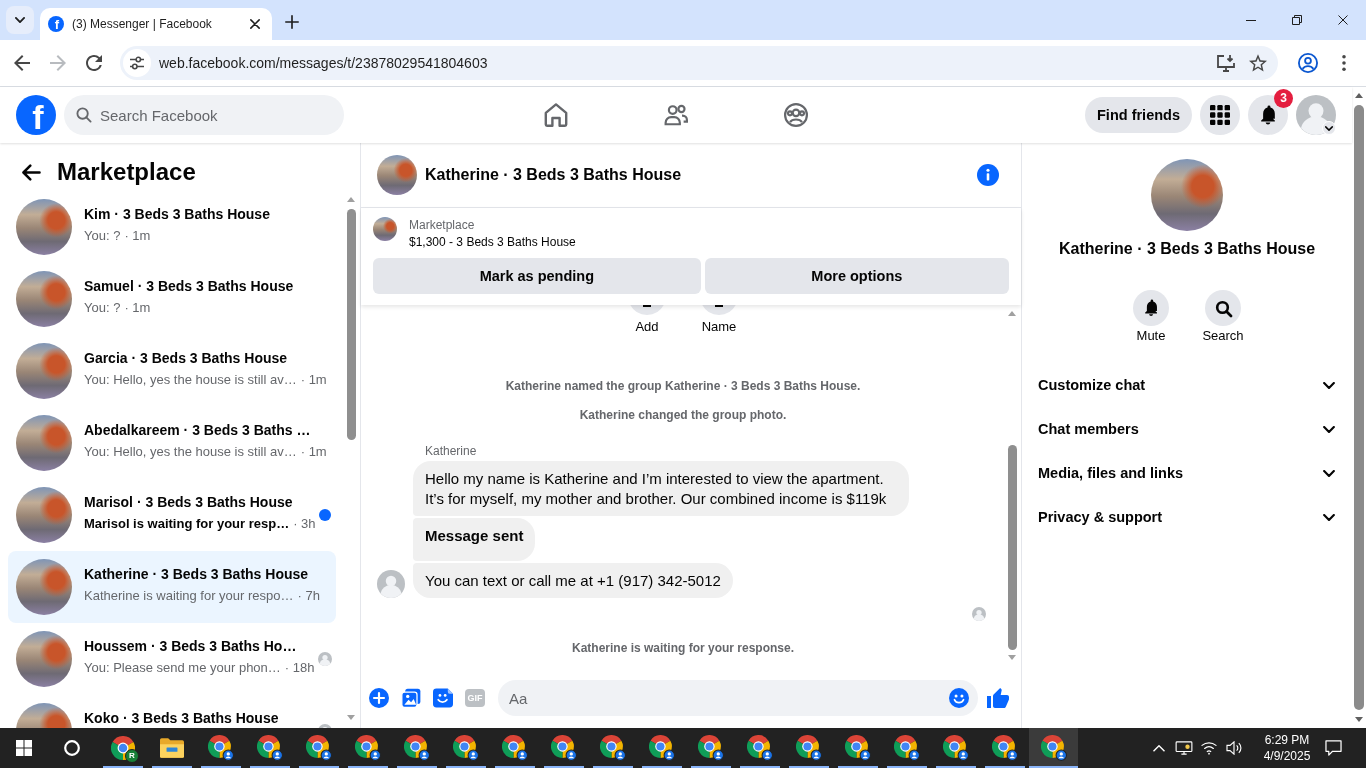 This screenshot has width=1366, height=768. Describe the element at coordinates (1344, 63) in the screenshot. I see `more-vertical-icon` at that location.